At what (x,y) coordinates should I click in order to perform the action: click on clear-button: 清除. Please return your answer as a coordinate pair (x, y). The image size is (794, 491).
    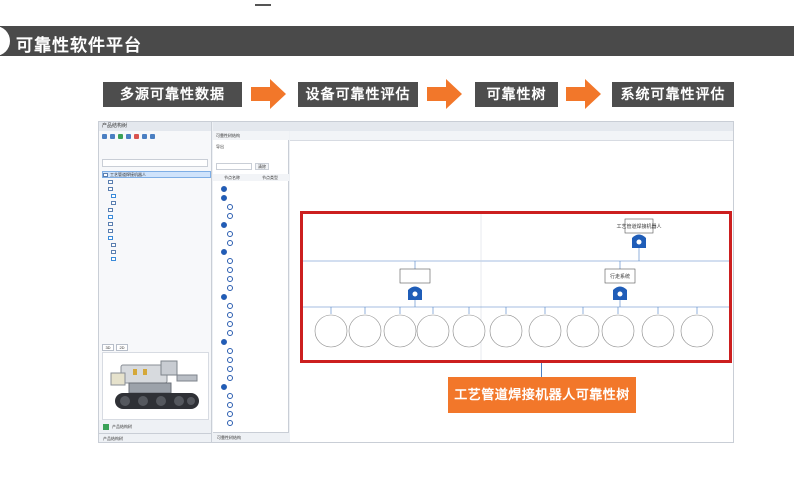
    Looking at the image, I should click on (262, 166).